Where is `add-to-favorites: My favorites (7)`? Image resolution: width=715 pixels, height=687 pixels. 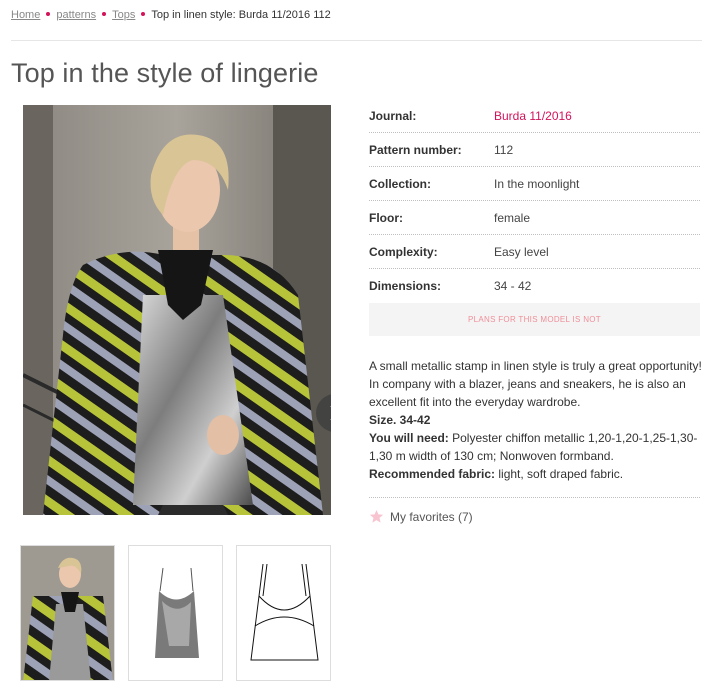 add-to-favorites: My favorites (7) is located at coordinates (421, 516).